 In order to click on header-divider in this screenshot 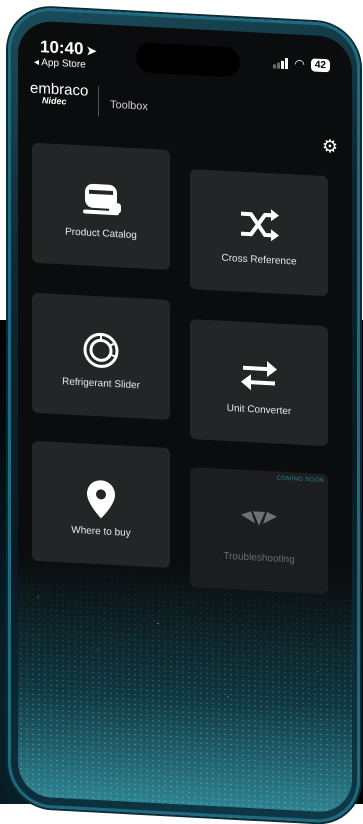, I will do `click(98, 101)`.